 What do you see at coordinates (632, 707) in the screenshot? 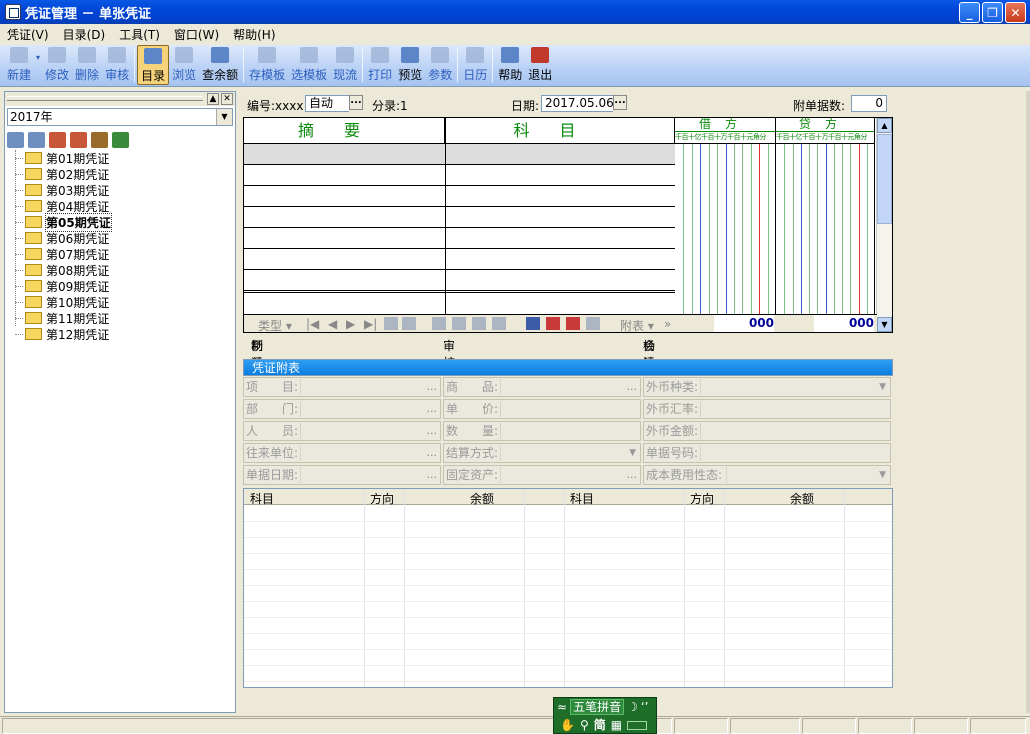
I see `ime-halfwidth-icon: ☽` at bounding box center [632, 707].